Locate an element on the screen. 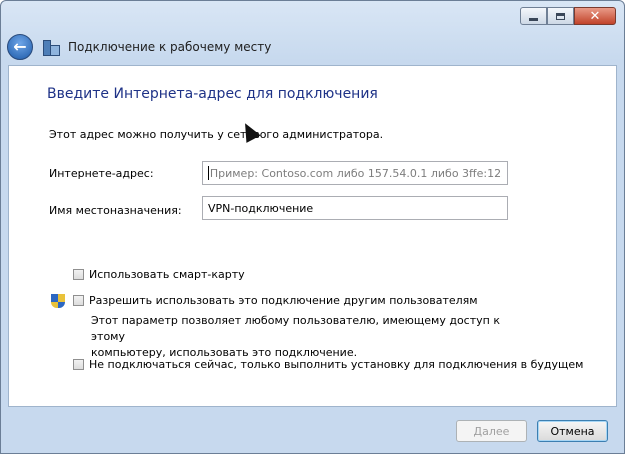 The width and height of the screenshot is (625, 454). minimize-icon is located at coordinates (533, 19).